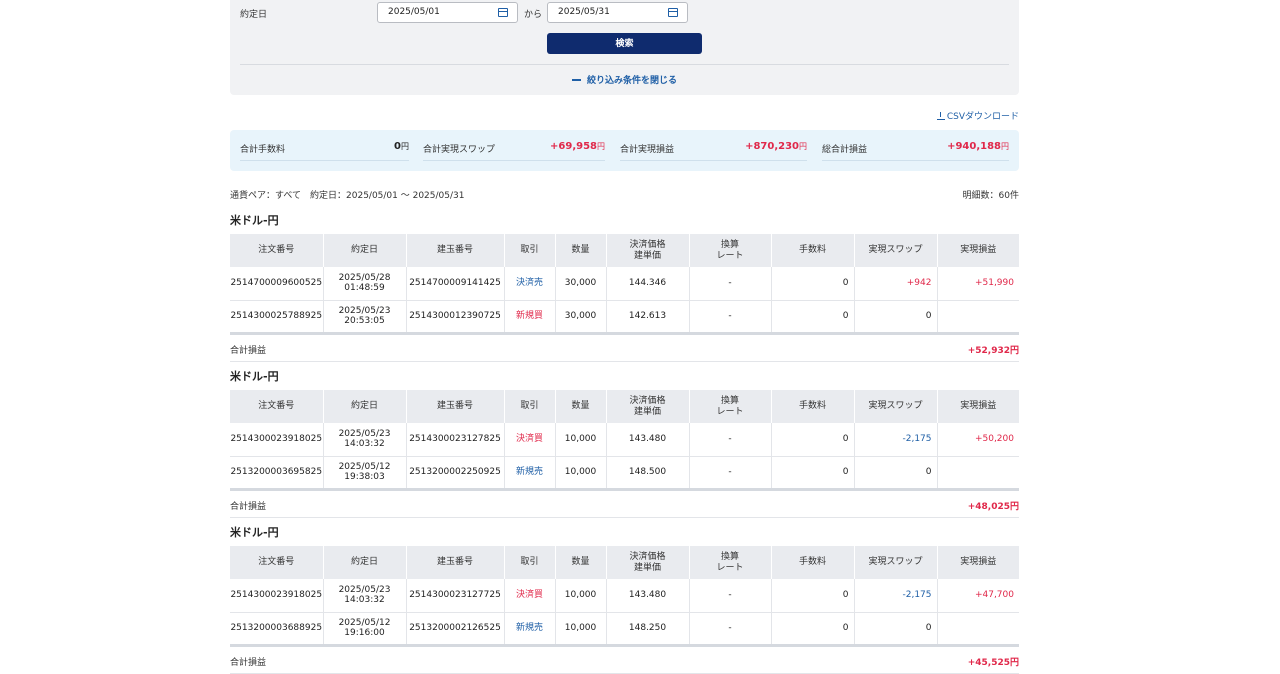 The height and width of the screenshot is (674, 1280). Describe the element at coordinates (993, 351) in the screenshot. I see `section-total-value: +52,932円` at that location.